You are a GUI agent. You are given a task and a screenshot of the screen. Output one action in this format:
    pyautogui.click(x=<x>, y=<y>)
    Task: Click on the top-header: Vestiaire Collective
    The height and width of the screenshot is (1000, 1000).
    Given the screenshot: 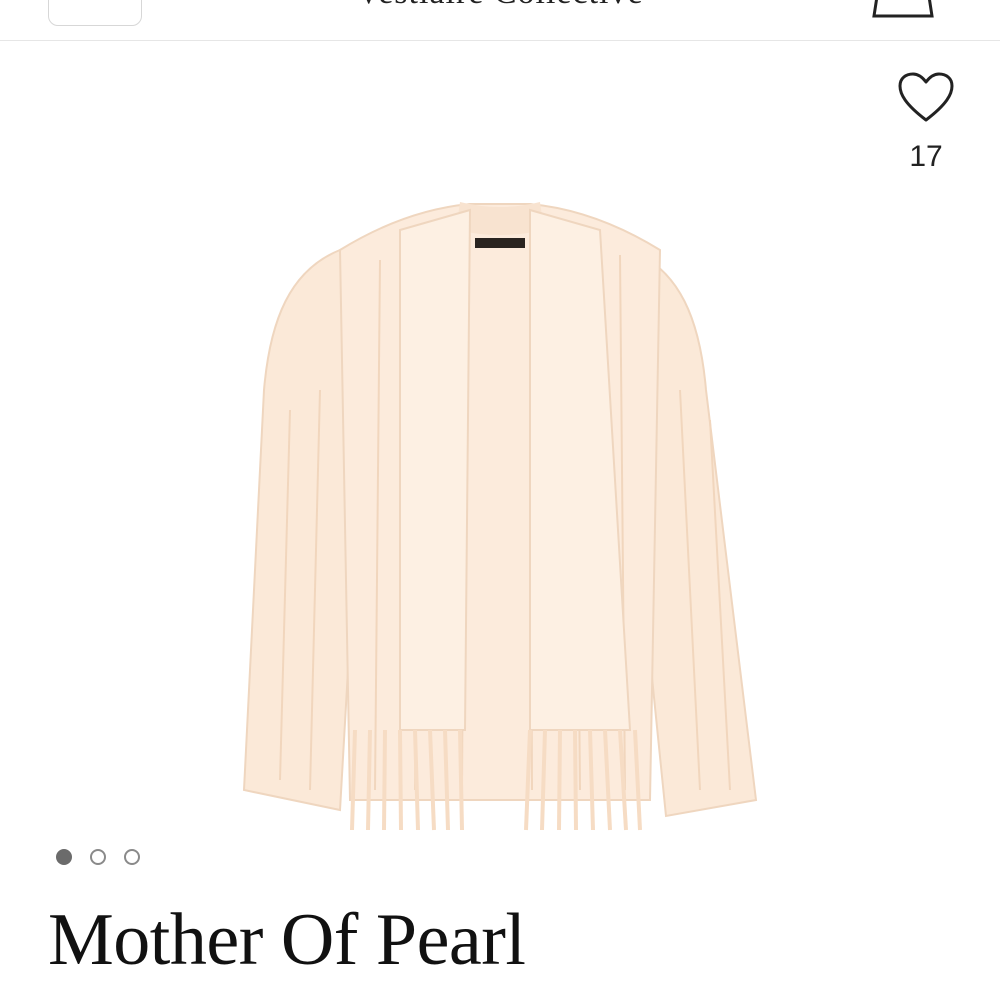 What is the action you would take?
    pyautogui.click(x=500, y=20)
    